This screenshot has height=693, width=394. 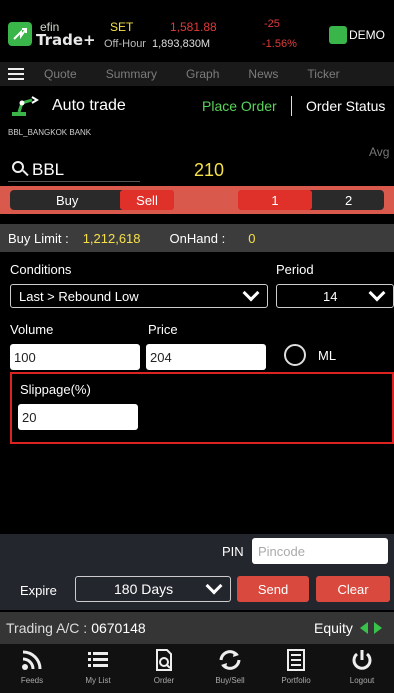 I want to click on limit-bar: Buy Limit : 1,212,618 OnHand : 0, so click(x=197, y=238).